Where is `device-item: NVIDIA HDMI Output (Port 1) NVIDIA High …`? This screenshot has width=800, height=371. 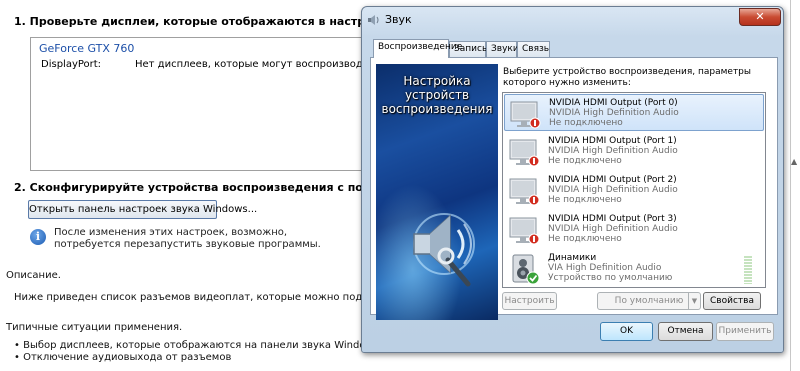 device-item: NVIDIA HDMI Output (Port 1) NVIDIA High … is located at coordinates (634, 151).